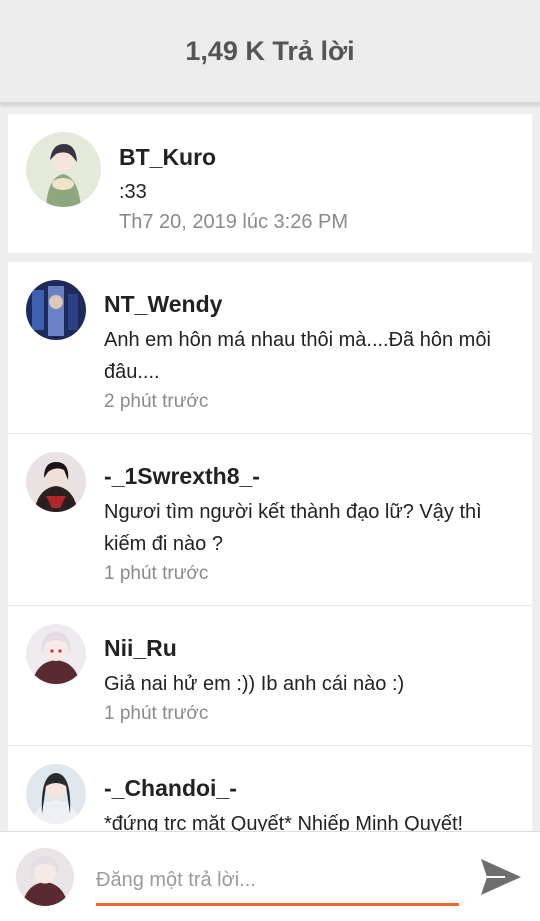  What do you see at coordinates (310, 788) in the screenshot?
I see `reply-username: -_Chandoi_-` at bounding box center [310, 788].